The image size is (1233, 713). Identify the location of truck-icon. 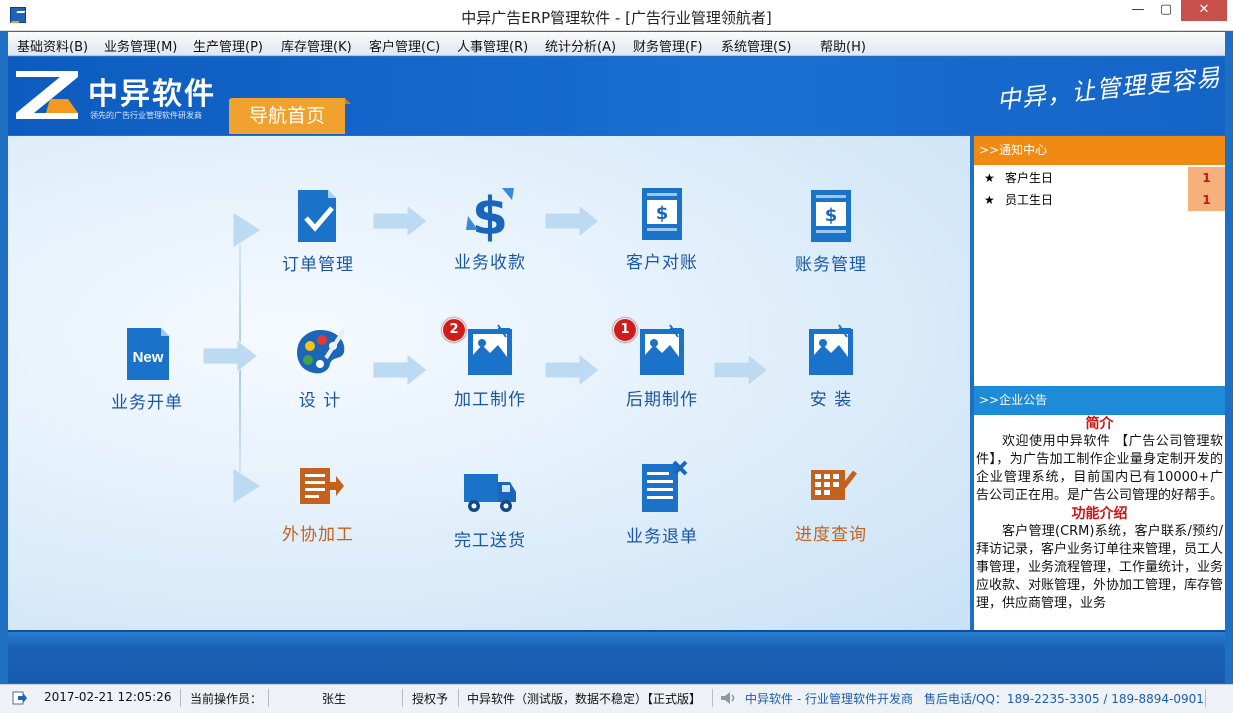
(490, 492).